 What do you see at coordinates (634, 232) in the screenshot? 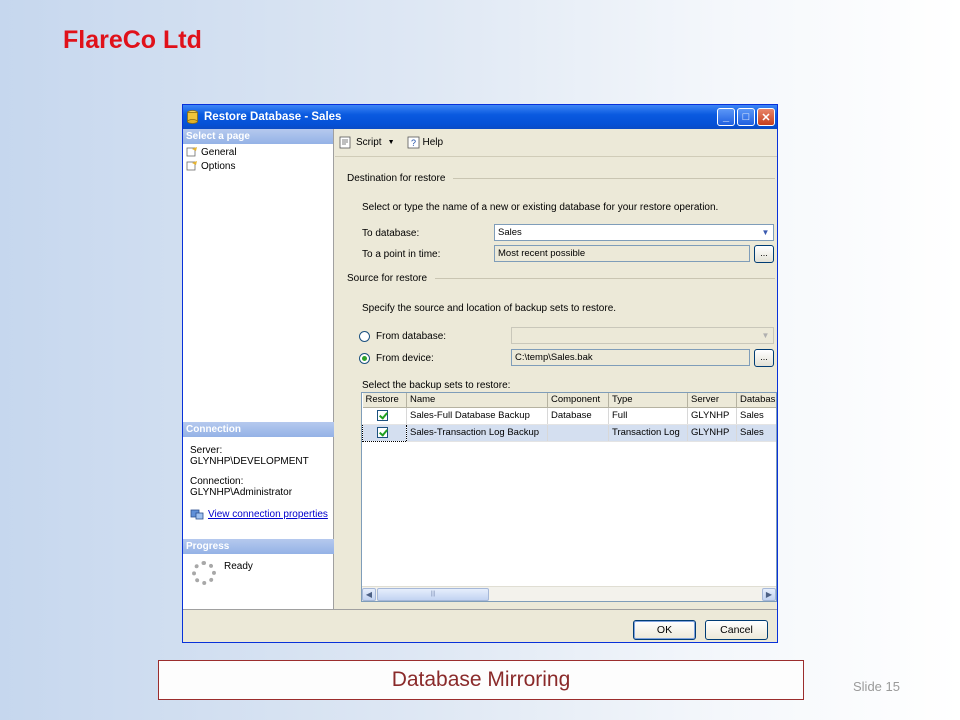
I see `to-database-combo: Sales ▼` at bounding box center [634, 232].